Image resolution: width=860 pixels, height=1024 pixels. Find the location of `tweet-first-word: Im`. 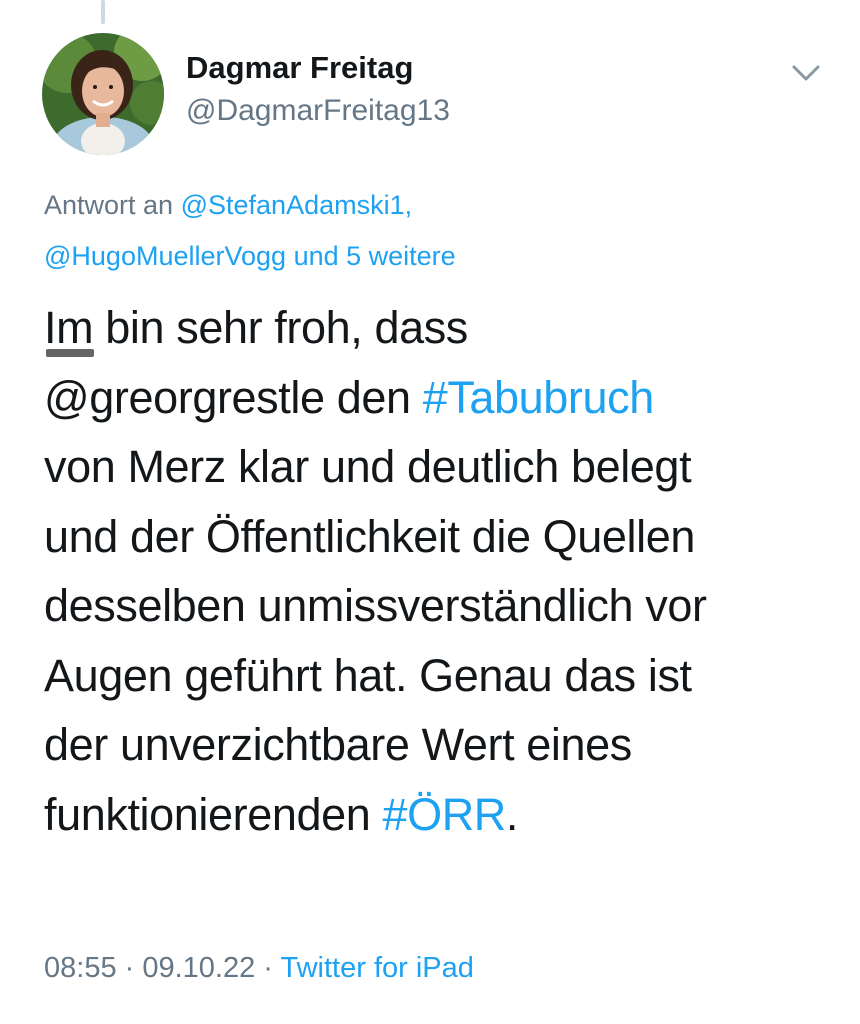

tweet-first-word: Im is located at coordinates (69, 328).